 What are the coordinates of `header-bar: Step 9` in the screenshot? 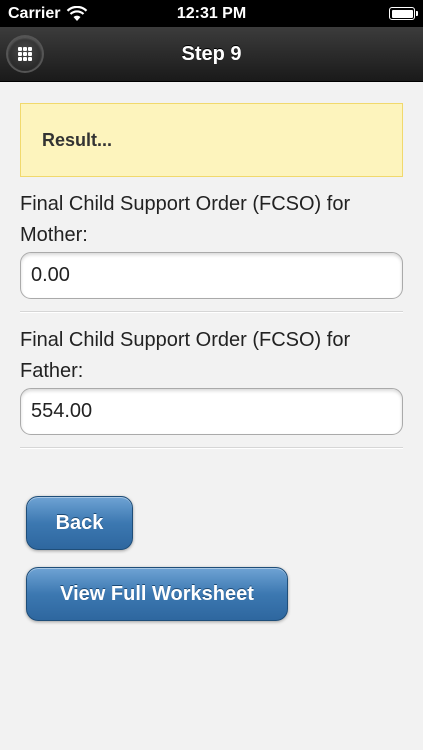 It's located at (211, 54).